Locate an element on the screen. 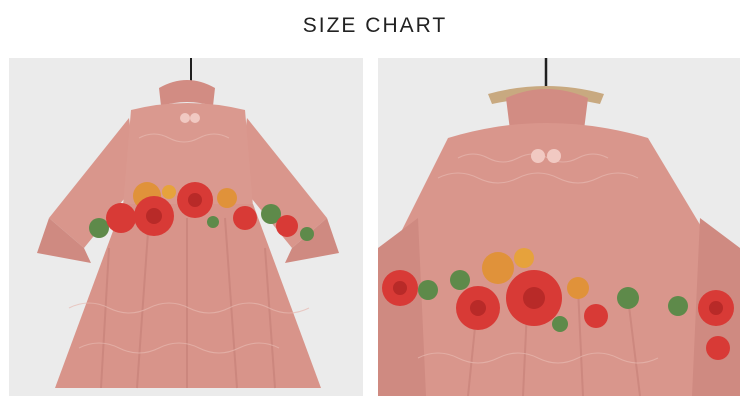  page-title: SIZE CHART is located at coordinates (375, 25).